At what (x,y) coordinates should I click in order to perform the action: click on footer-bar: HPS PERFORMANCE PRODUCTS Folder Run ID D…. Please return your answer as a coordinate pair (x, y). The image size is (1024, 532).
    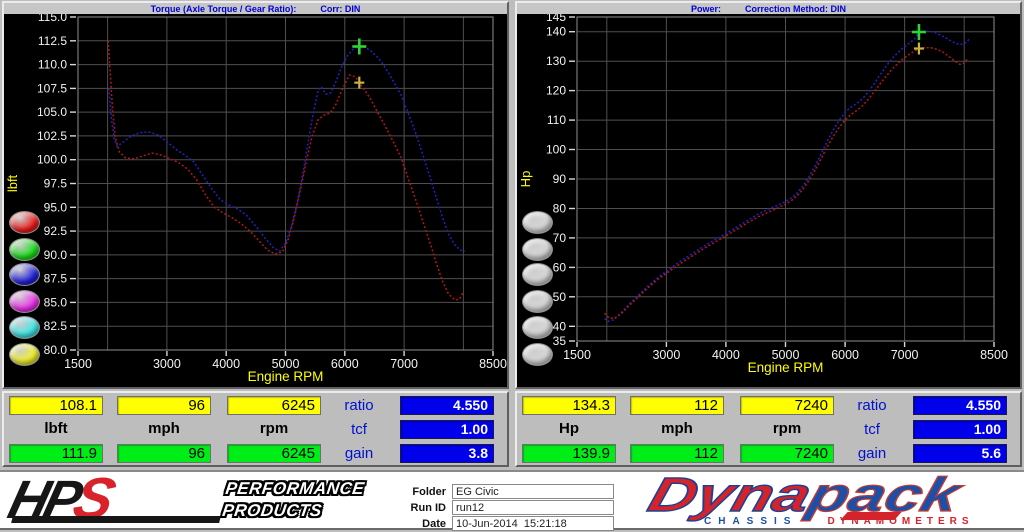
    Looking at the image, I should click on (512, 498).